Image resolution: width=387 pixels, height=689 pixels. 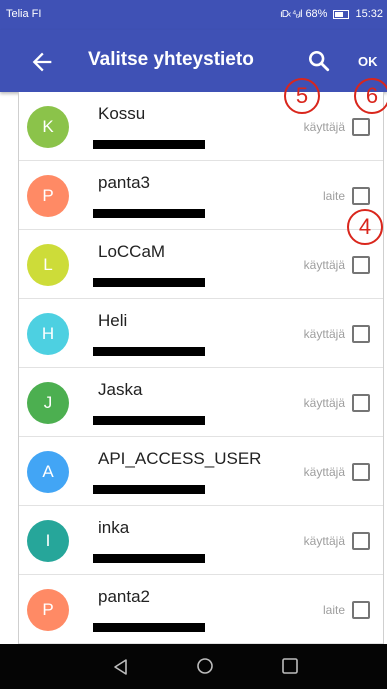 What do you see at coordinates (201, 609) in the screenshot?
I see `contact-row: Ppanta2 laite` at bounding box center [201, 609].